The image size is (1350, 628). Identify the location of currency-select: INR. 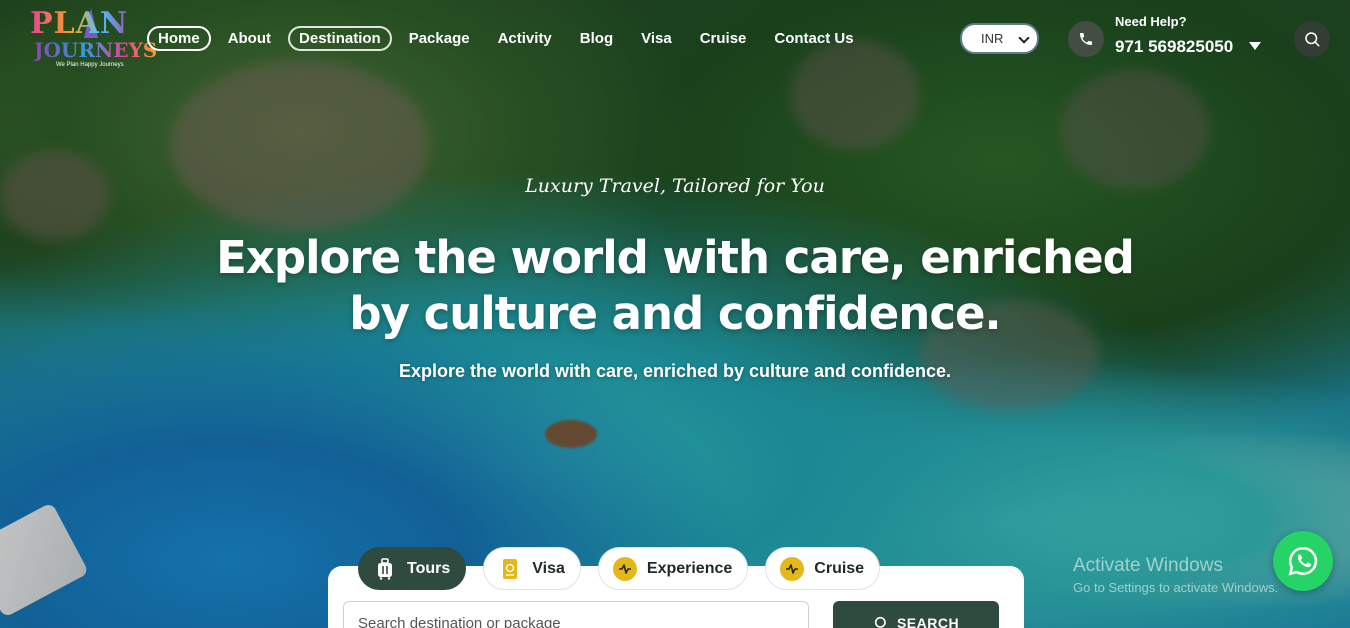
(999, 38).